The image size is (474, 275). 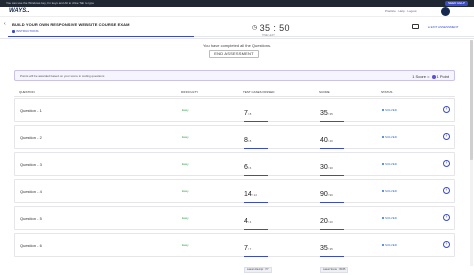 What do you see at coordinates (324, 221) in the screenshot?
I see `score-value: 20` at bounding box center [324, 221].